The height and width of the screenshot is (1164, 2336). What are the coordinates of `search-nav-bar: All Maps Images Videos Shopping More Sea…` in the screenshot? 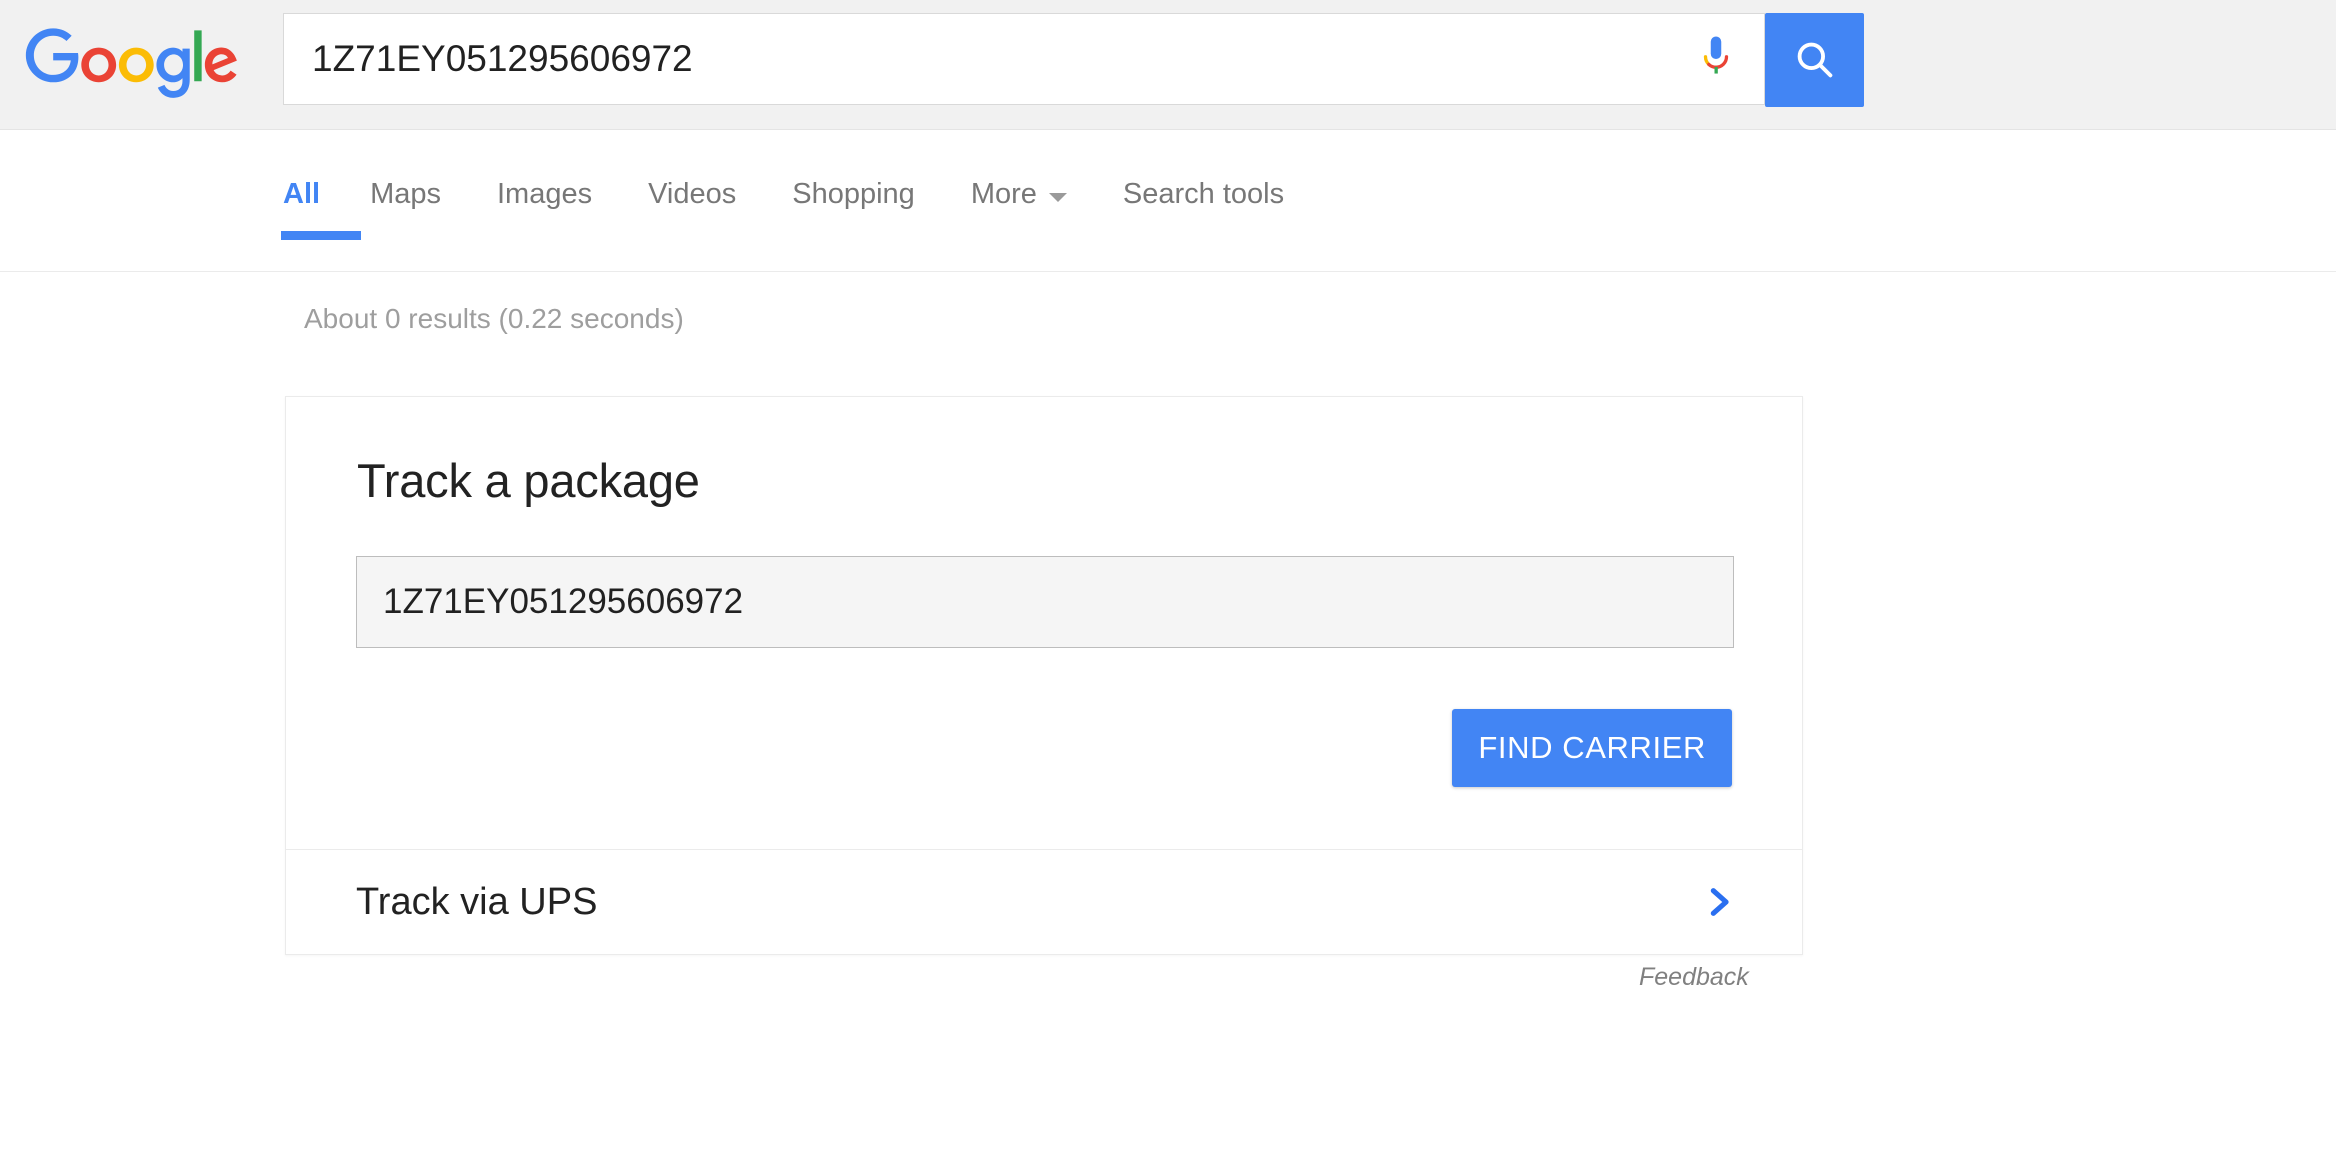 It's located at (1168, 201).